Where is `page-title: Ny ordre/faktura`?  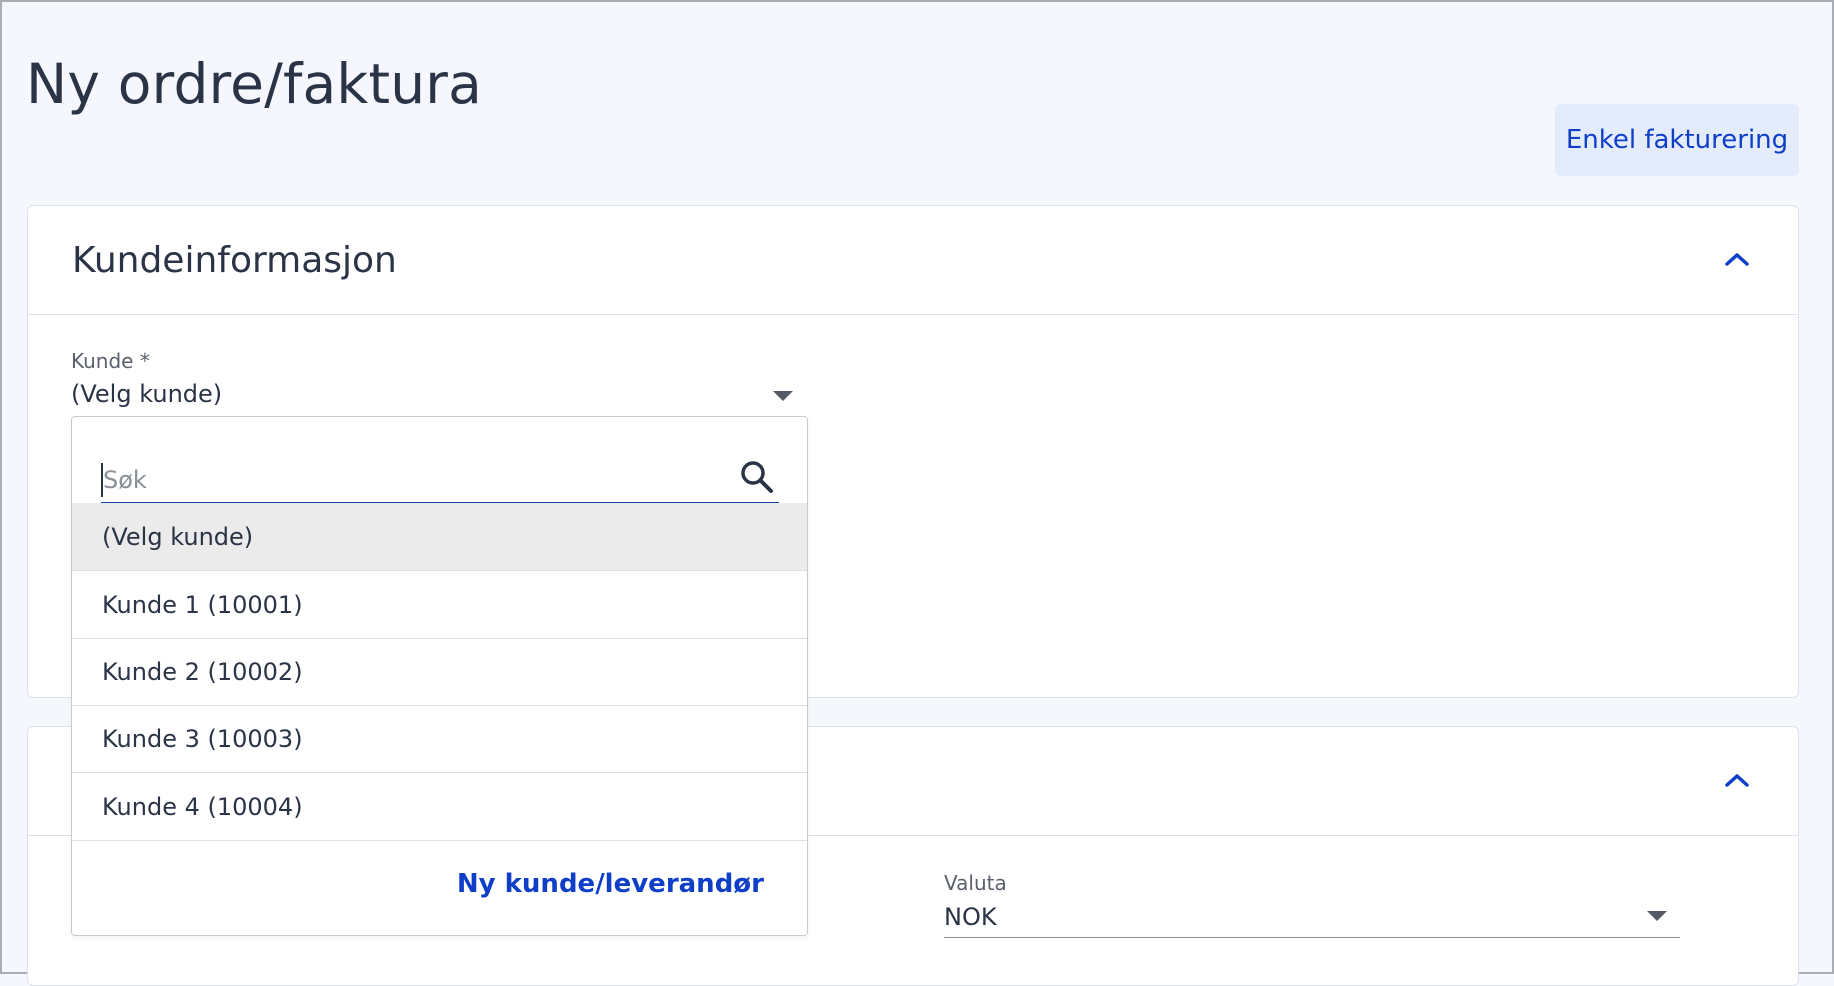 page-title: Ny ordre/faktura is located at coordinates (254, 84).